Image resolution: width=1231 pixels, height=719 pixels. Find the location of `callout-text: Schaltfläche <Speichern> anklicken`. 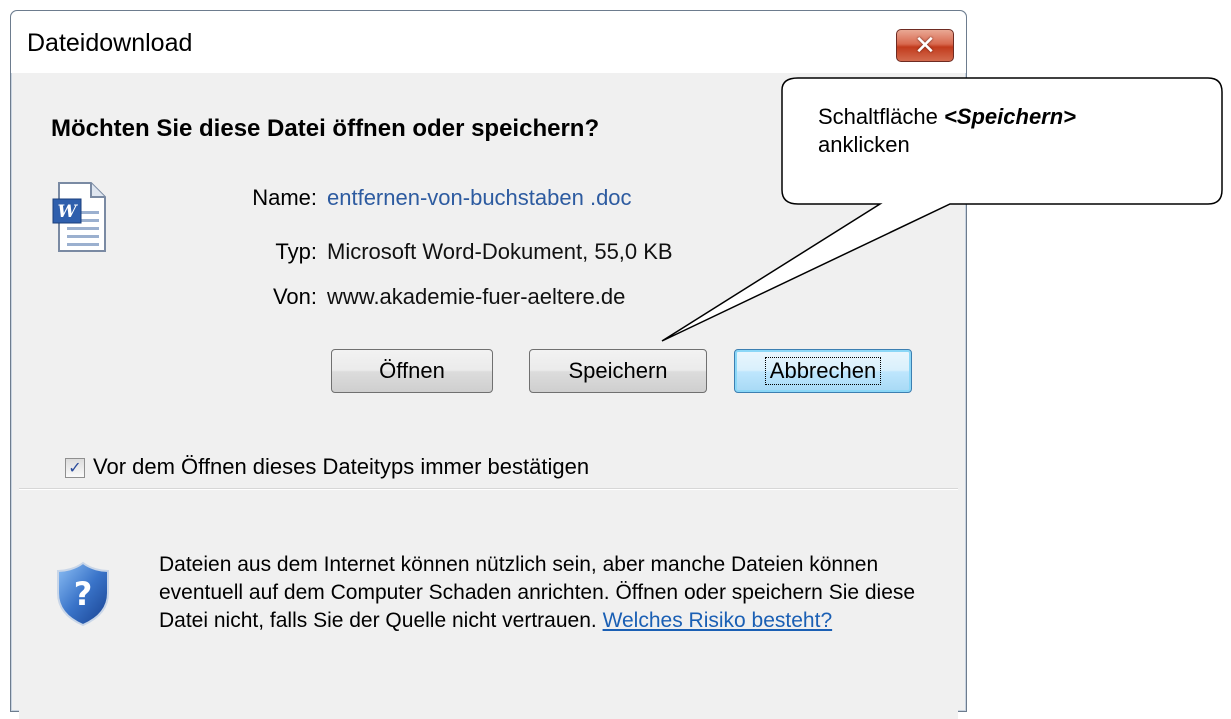

callout-text: Schaltfläche <Speichern> anklicken is located at coordinates (947, 130).